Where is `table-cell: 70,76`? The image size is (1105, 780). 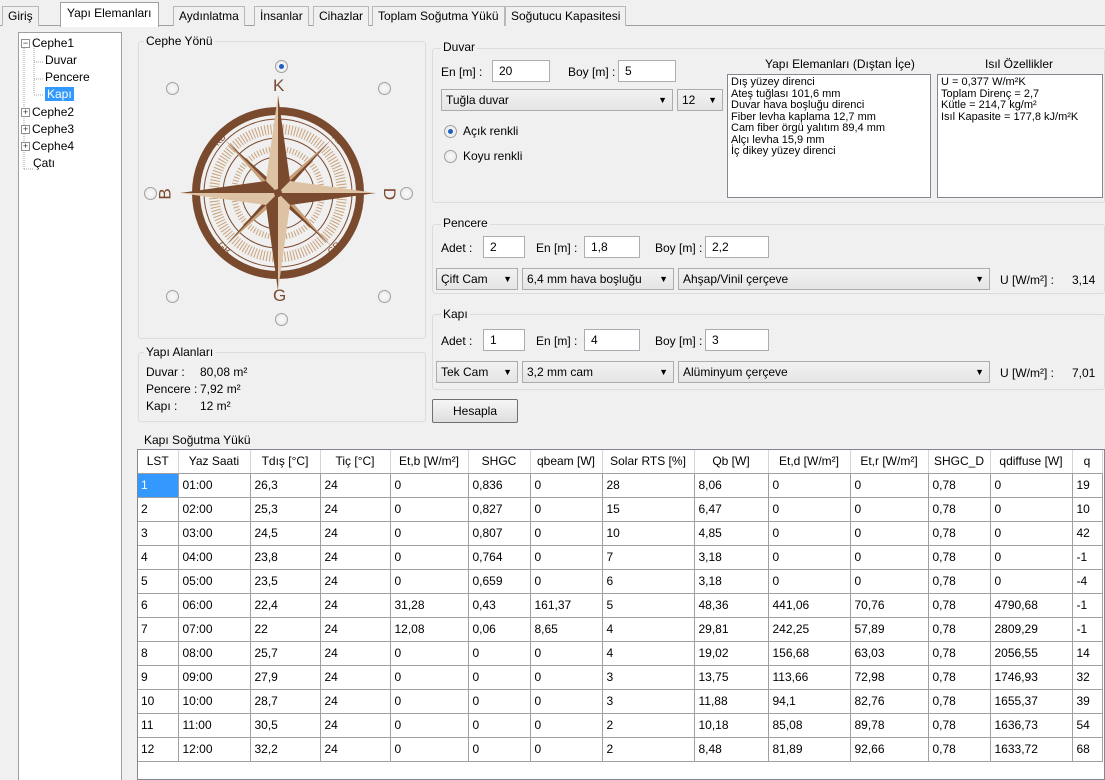
table-cell: 70,76 is located at coordinates (889, 605).